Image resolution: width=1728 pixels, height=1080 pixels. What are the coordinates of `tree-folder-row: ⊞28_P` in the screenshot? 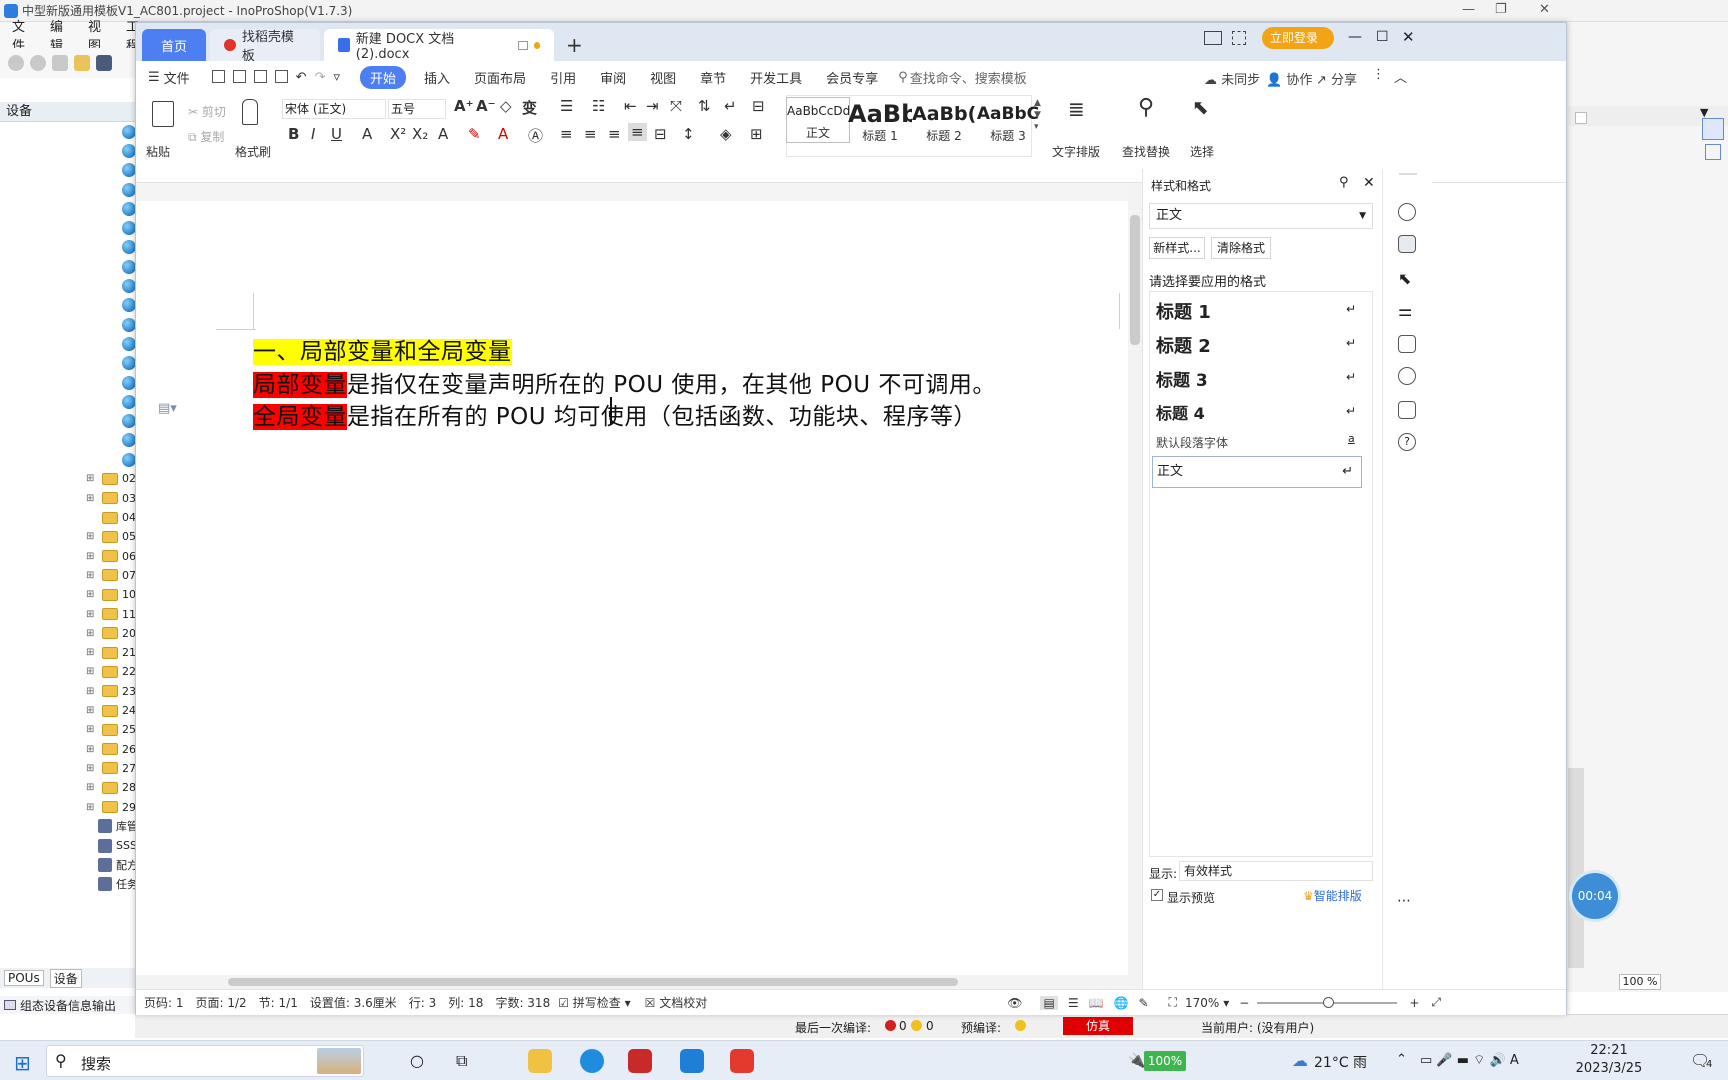 It's located at (75, 787).